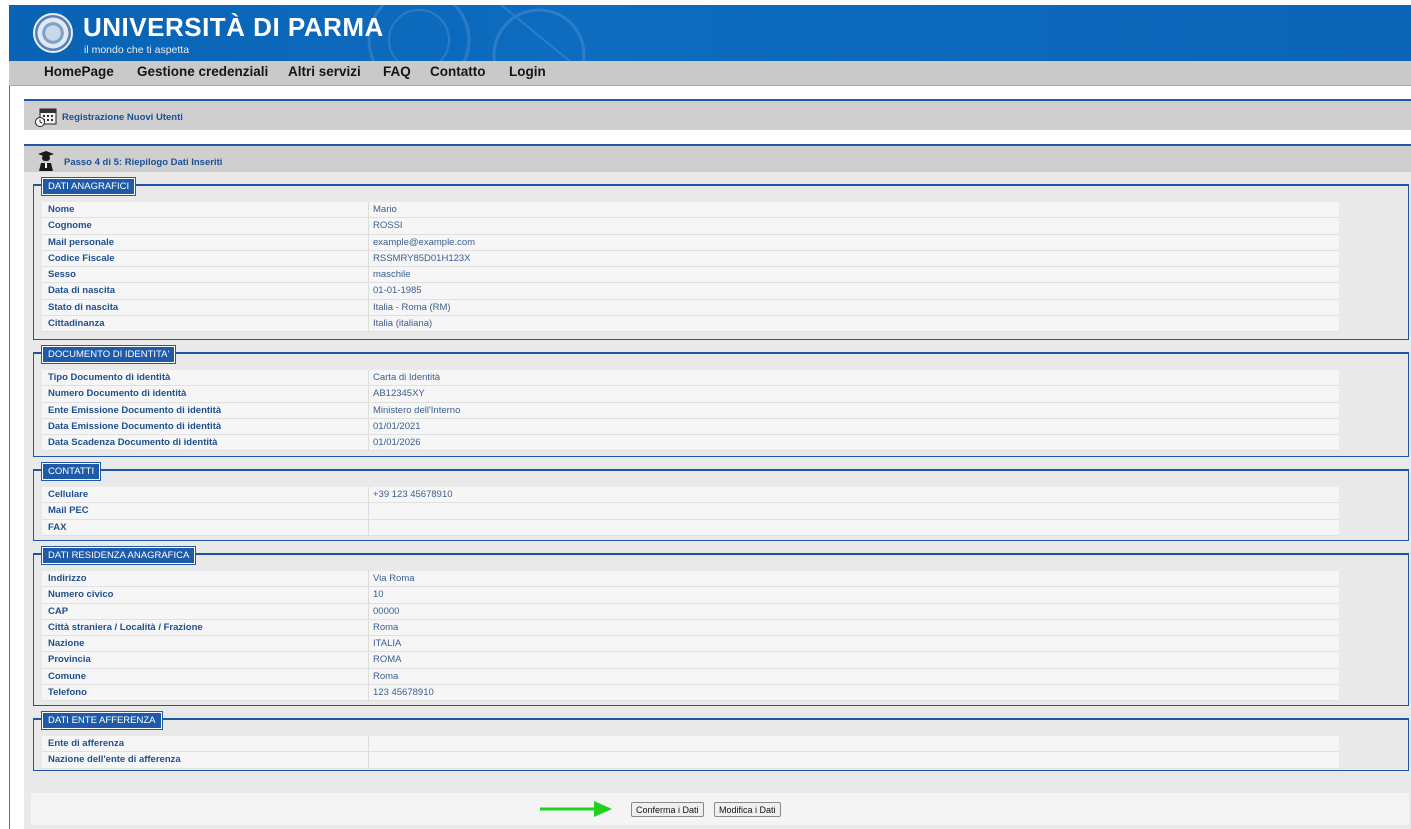  What do you see at coordinates (690, 744) in the screenshot?
I see `data-row: Ente di afferenza` at bounding box center [690, 744].